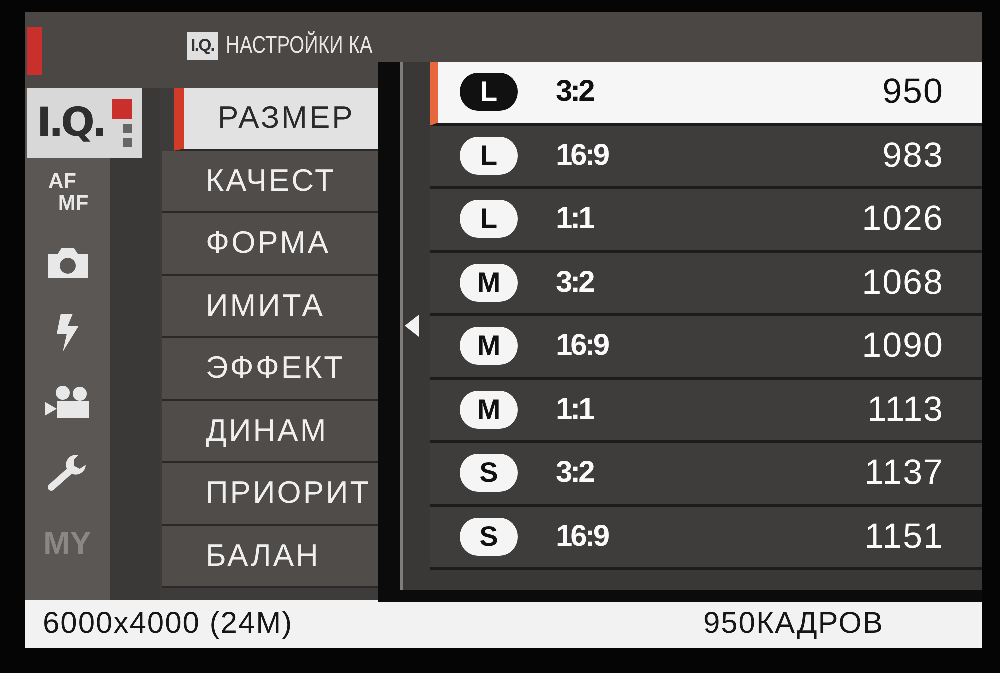 Image resolution: width=1000 pixels, height=673 pixels. I want to click on size-option: L 3:2 950, so click(706, 94).